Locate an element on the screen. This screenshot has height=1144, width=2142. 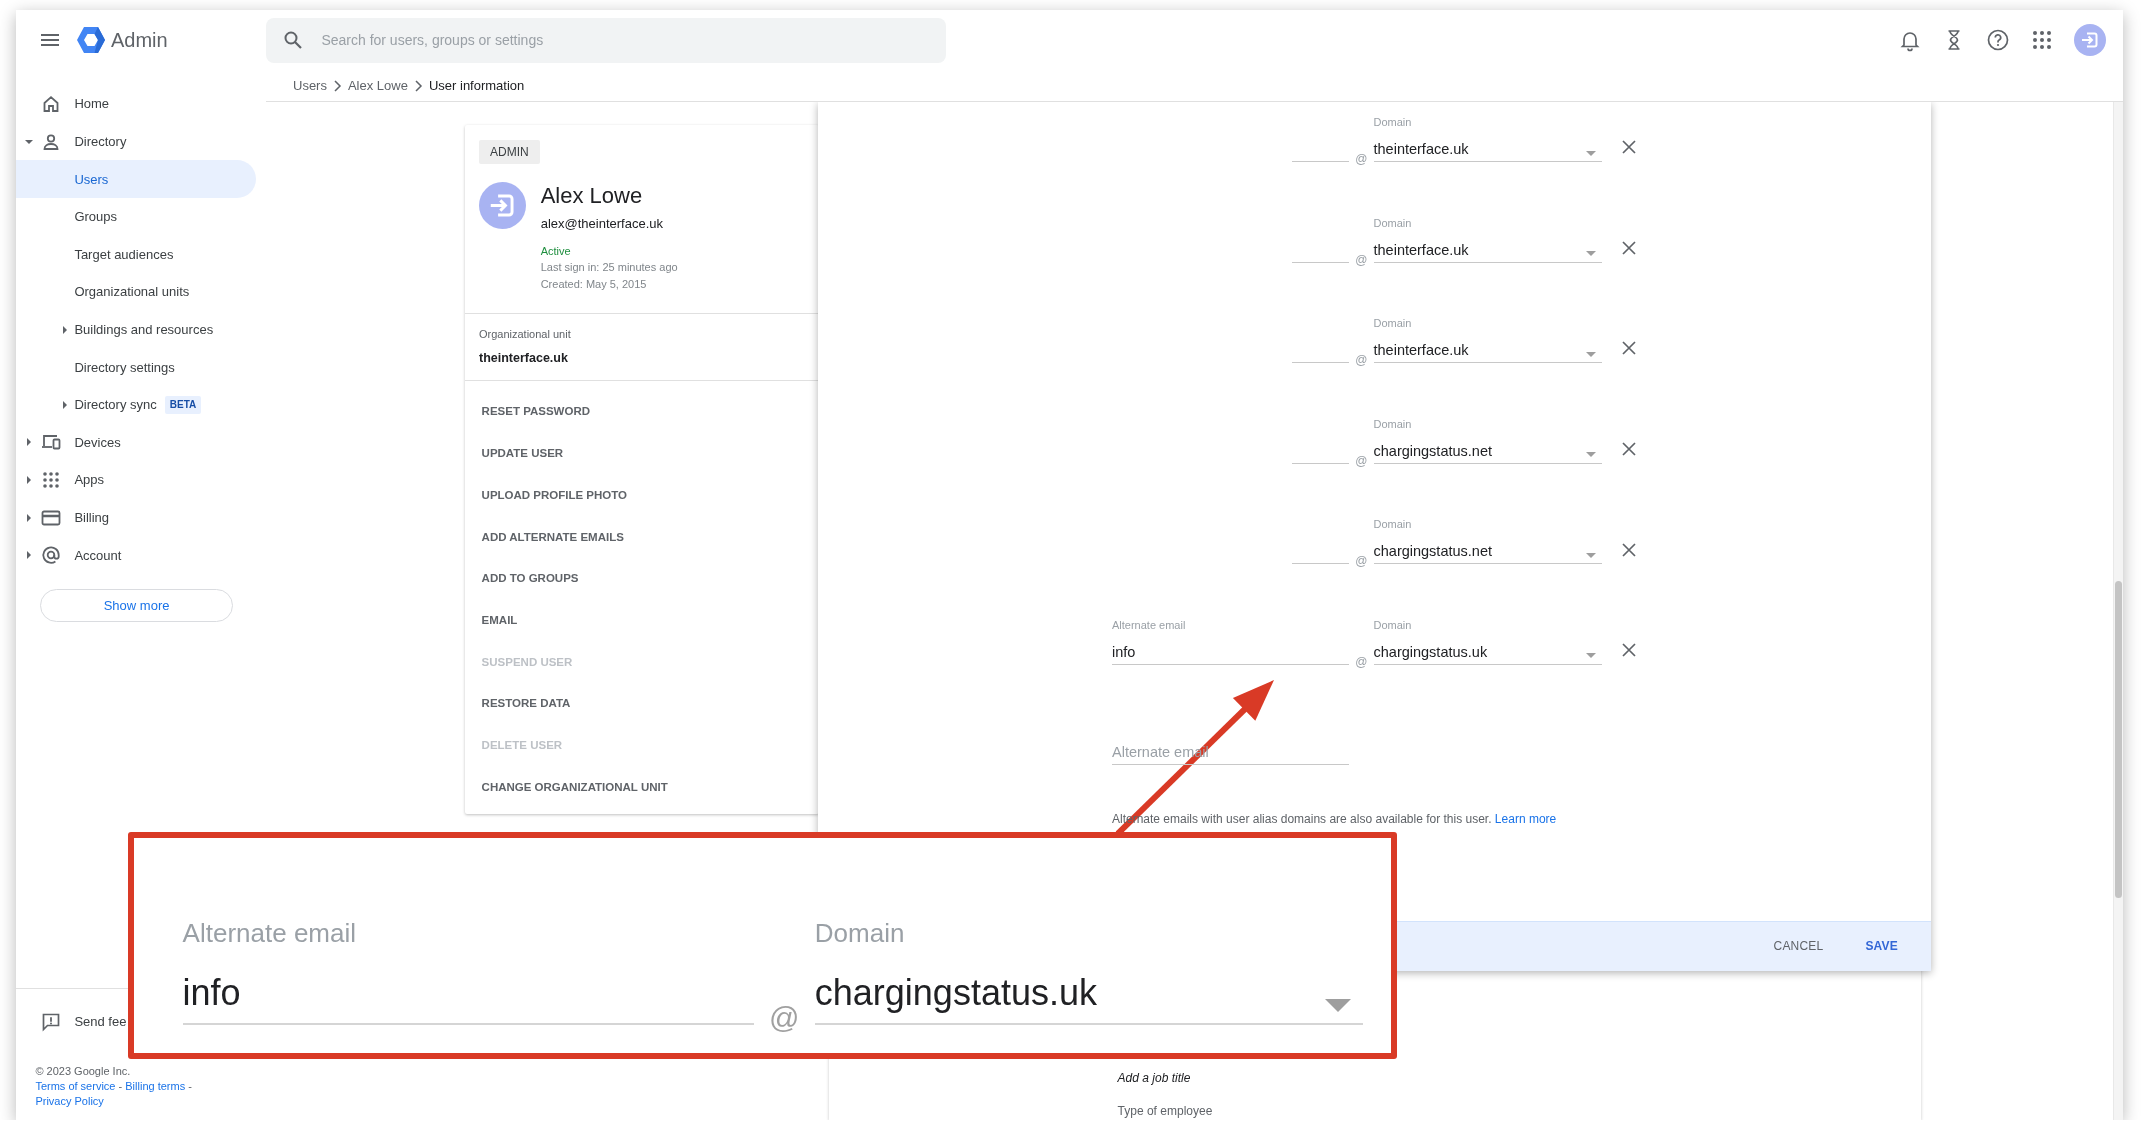
nav-item: Groups is located at coordinates (136, 216).